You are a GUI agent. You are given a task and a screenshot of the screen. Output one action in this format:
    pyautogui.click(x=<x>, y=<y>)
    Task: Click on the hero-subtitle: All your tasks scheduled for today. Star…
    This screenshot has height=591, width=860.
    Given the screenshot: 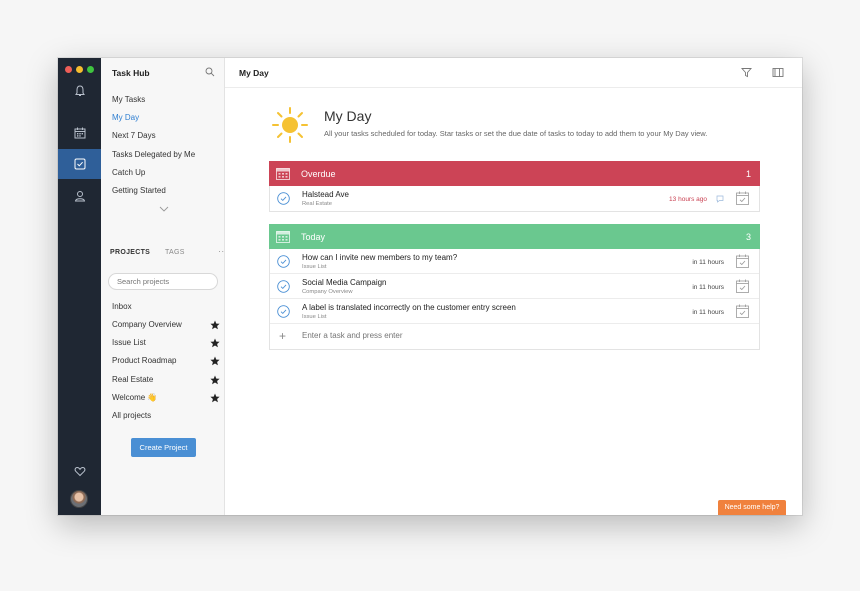 What is the action you would take?
    pyautogui.click(x=516, y=133)
    